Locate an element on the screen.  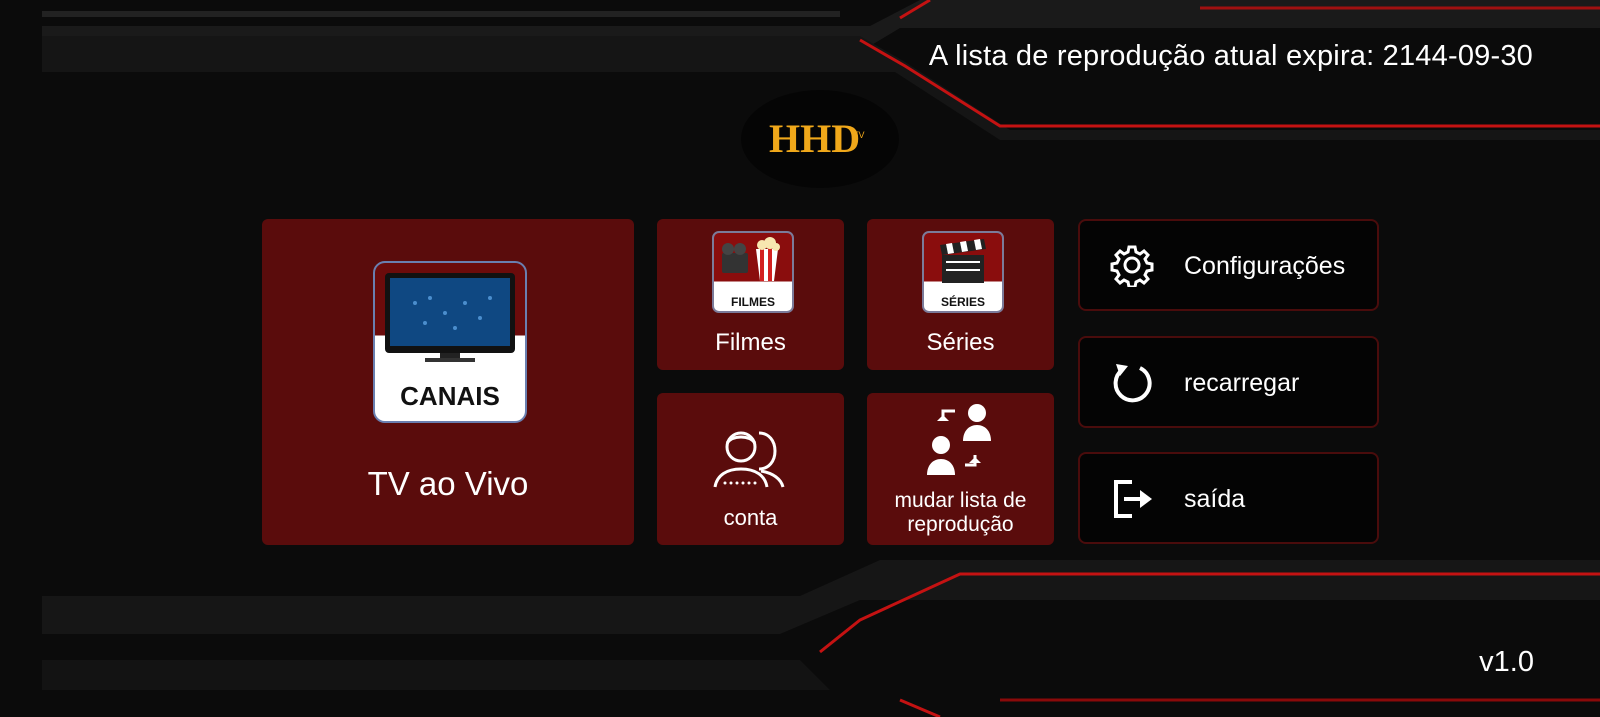
app-version: v1.0 is located at coordinates (1506, 662).